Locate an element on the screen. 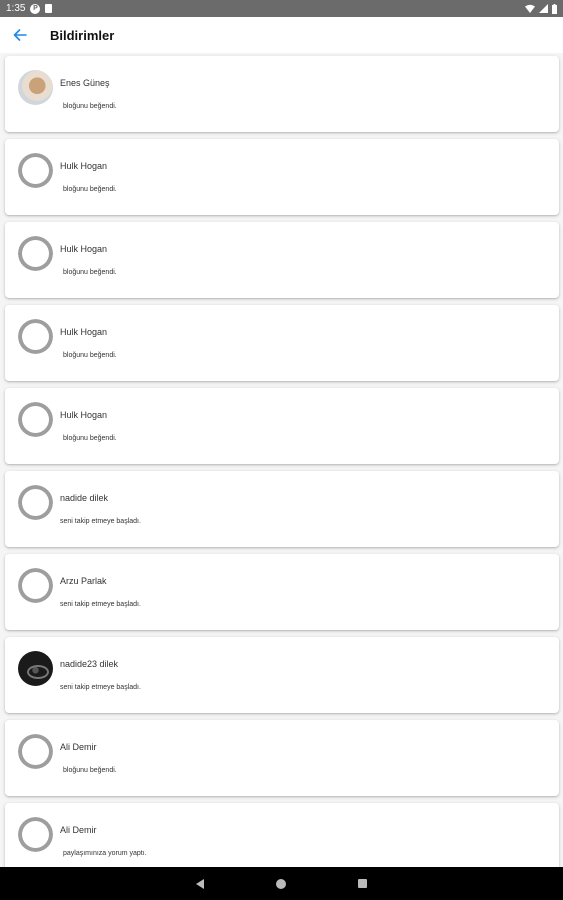 The image size is (563, 900). notification-card: Ali Demir paylaşımınıza yorum yaptı. is located at coordinates (282, 835).